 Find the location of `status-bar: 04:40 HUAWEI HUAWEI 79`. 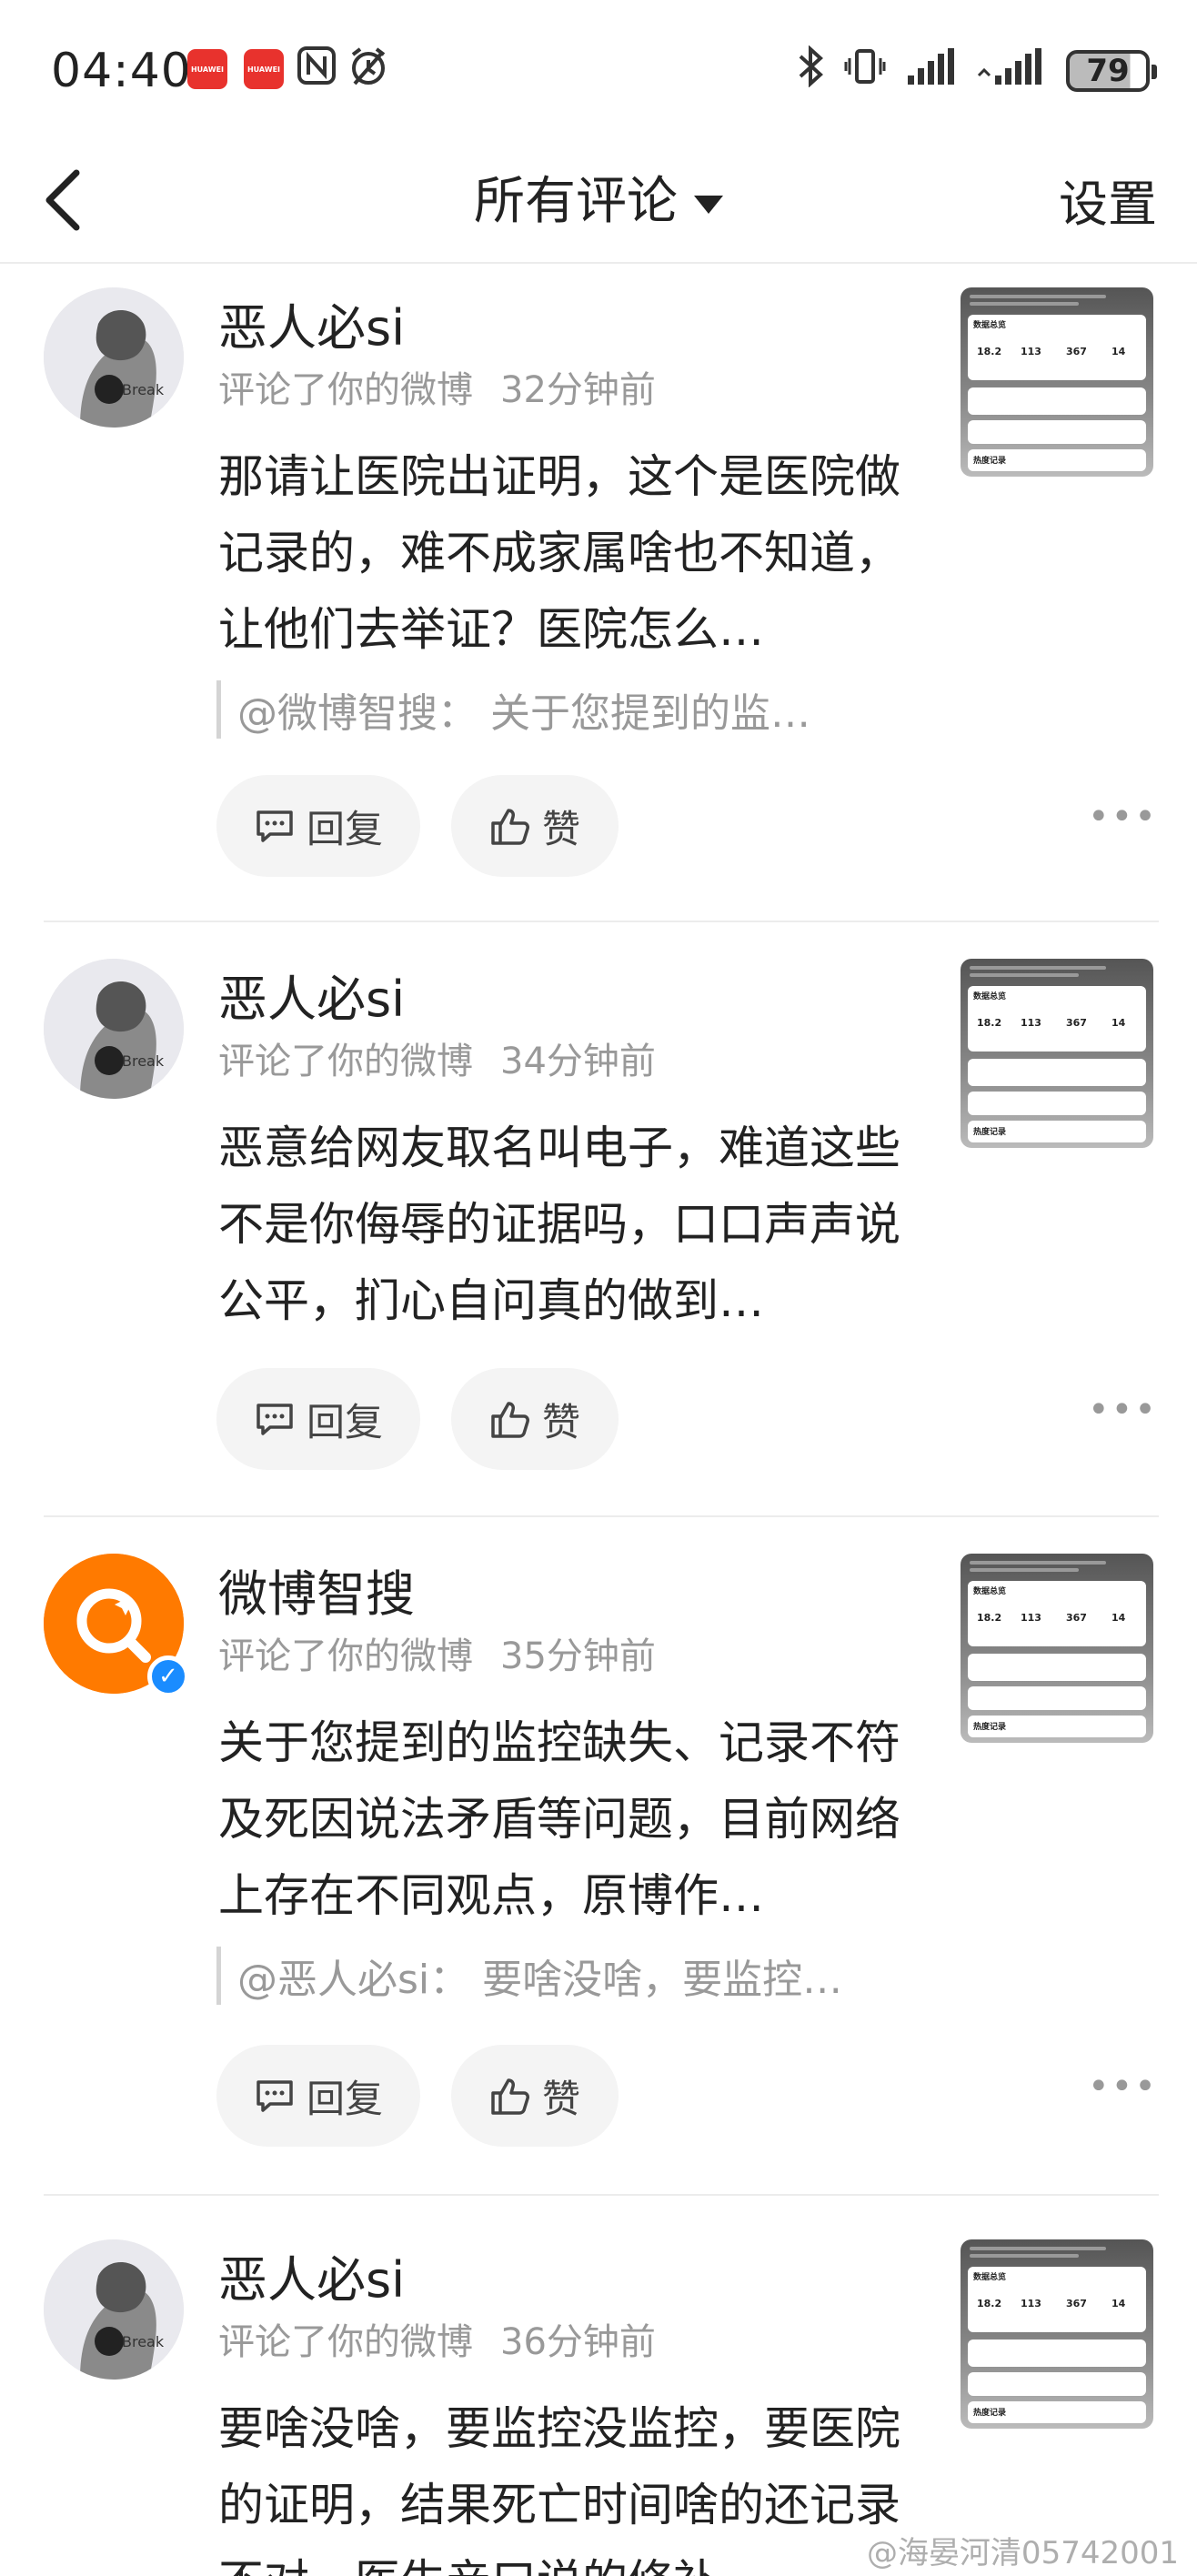

status-bar: 04:40 HUAWEI HUAWEI 79 is located at coordinates (598, 68).